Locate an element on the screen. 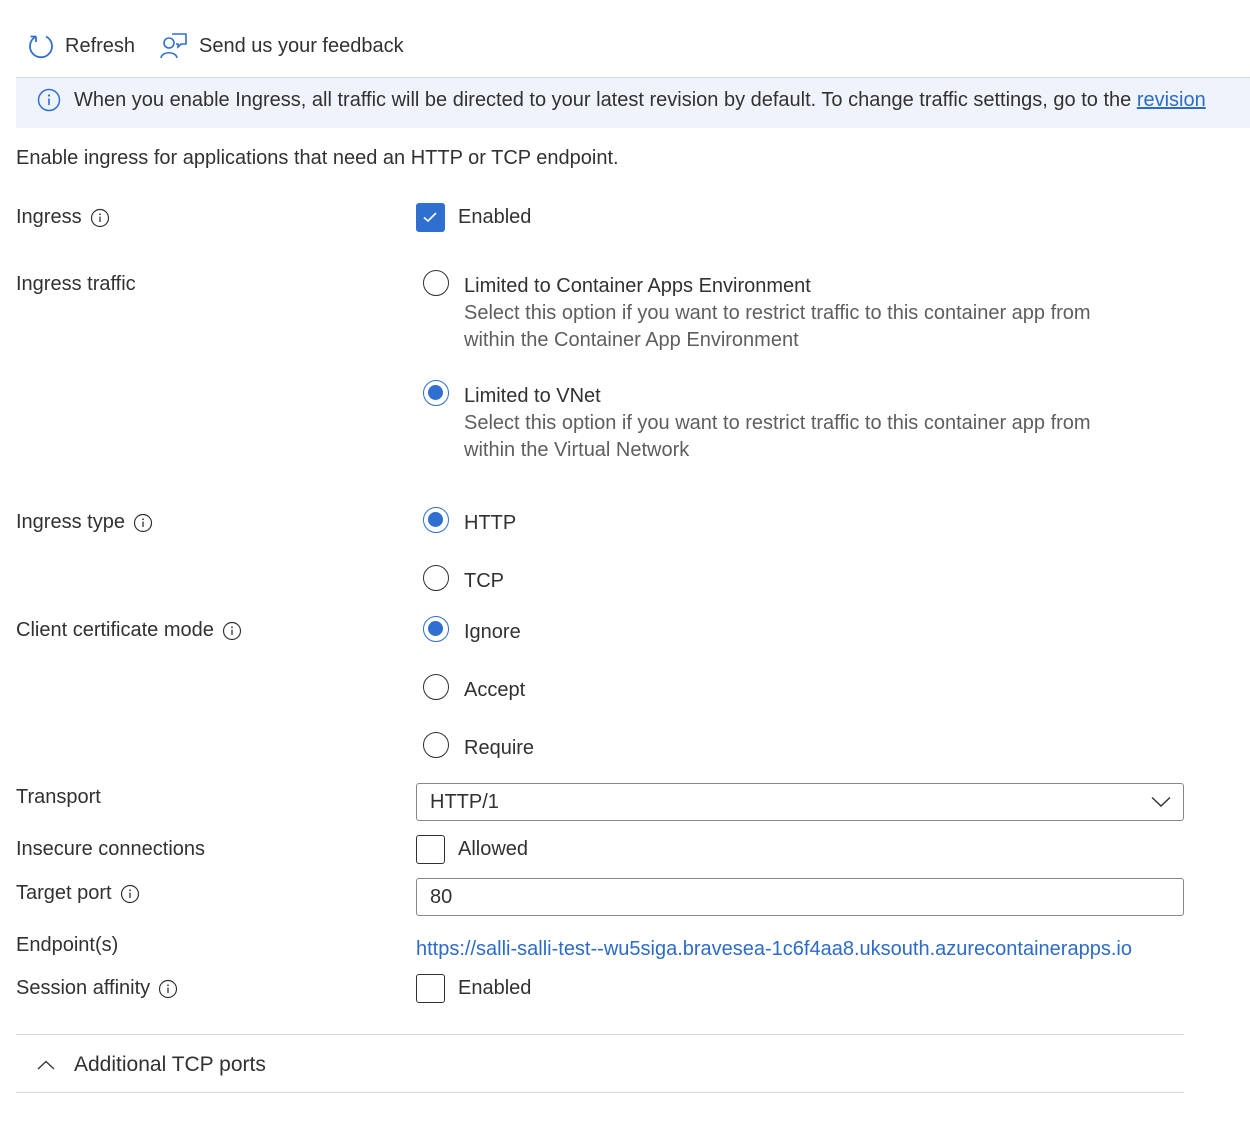 The width and height of the screenshot is (1250, 1124). radio-limited-container-apps-env is located at coordinates (436, 283).